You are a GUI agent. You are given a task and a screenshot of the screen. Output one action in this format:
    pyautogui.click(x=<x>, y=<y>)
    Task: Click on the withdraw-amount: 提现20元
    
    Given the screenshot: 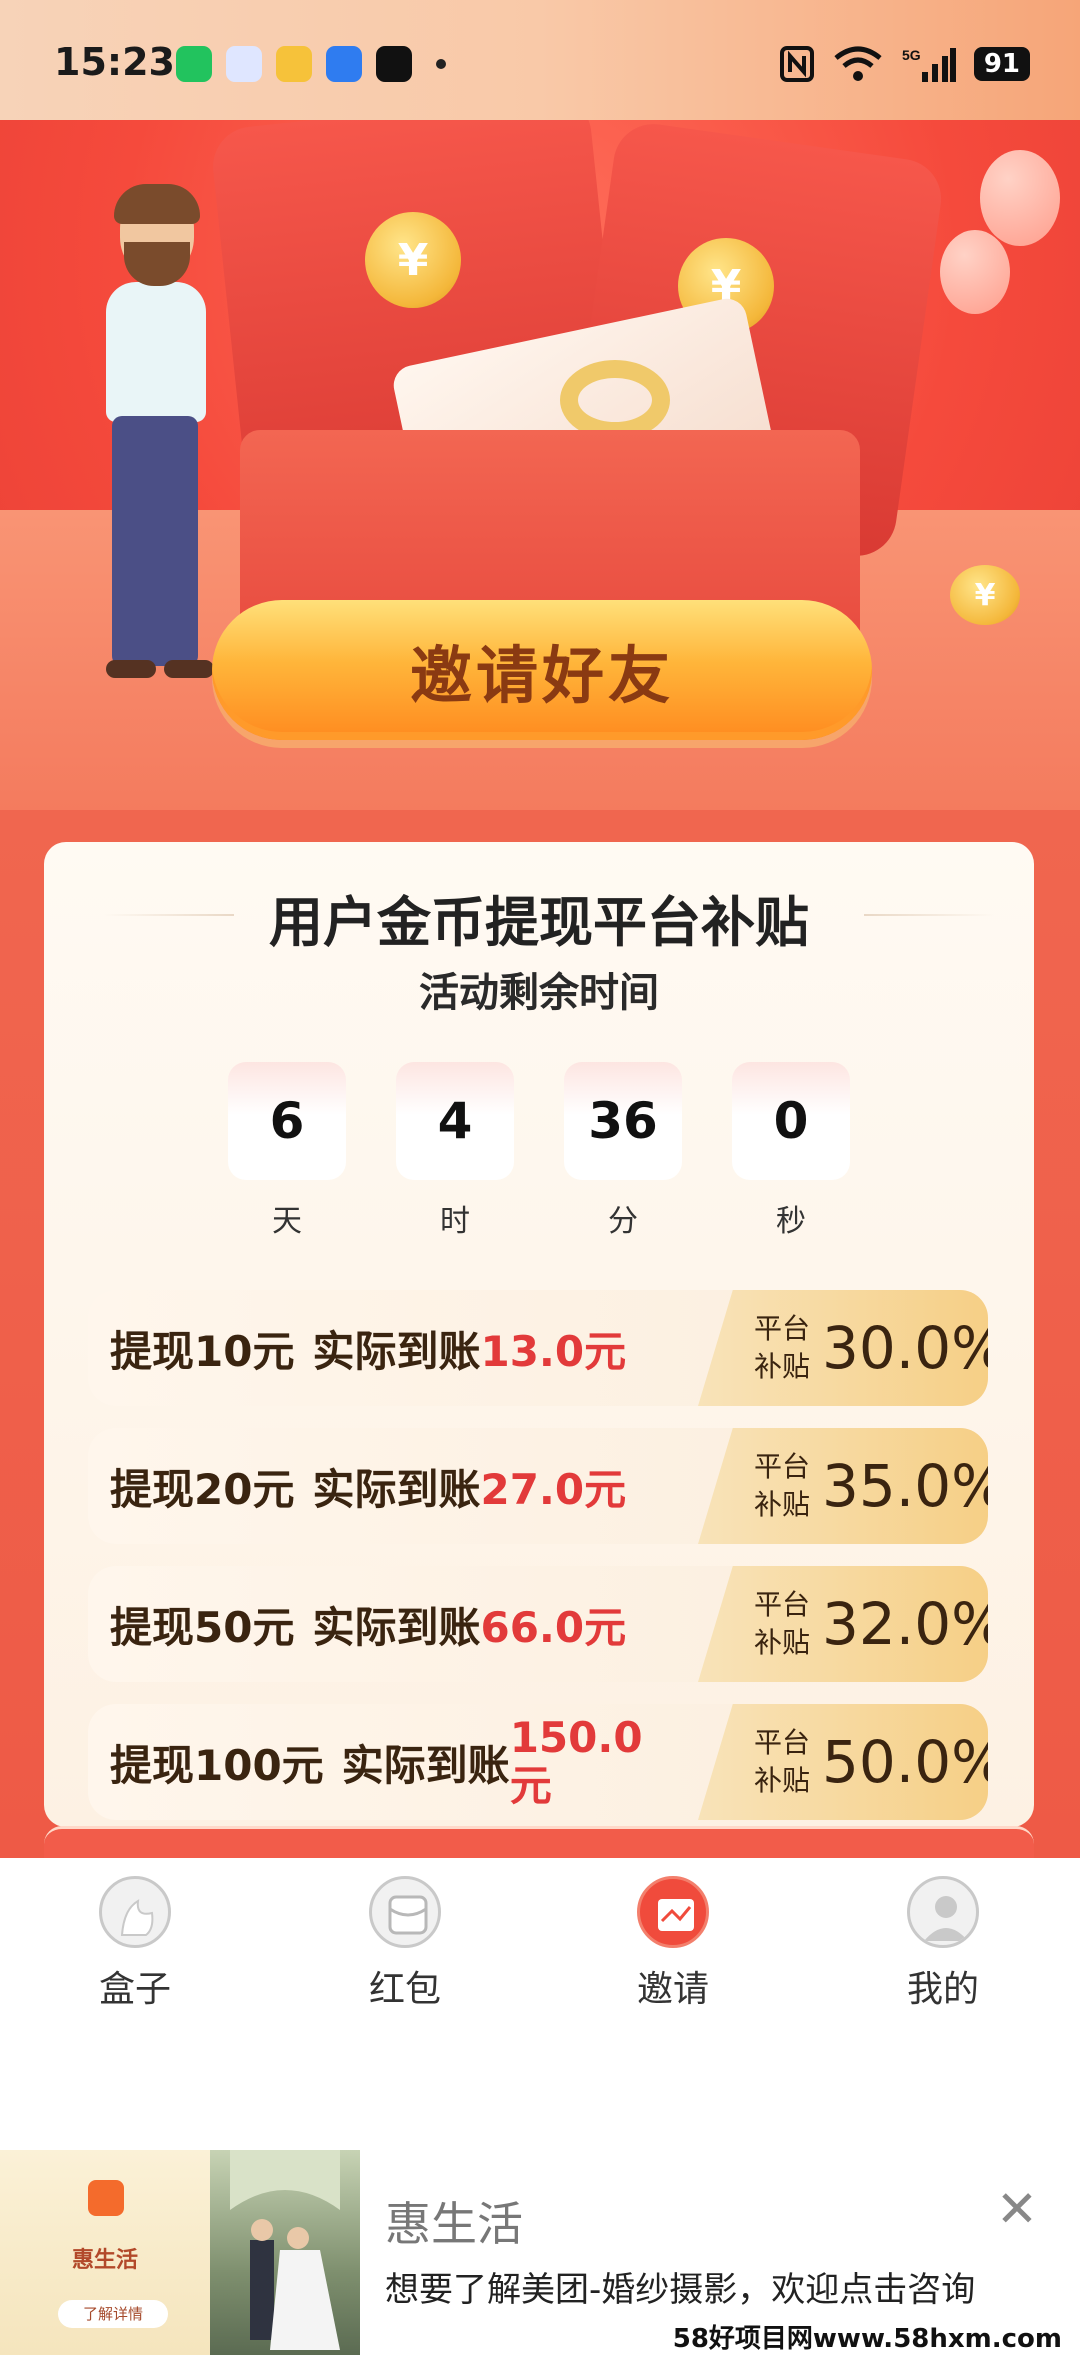 What is the action you would take?
    pyautogui.click(x=202, y=1489)
    